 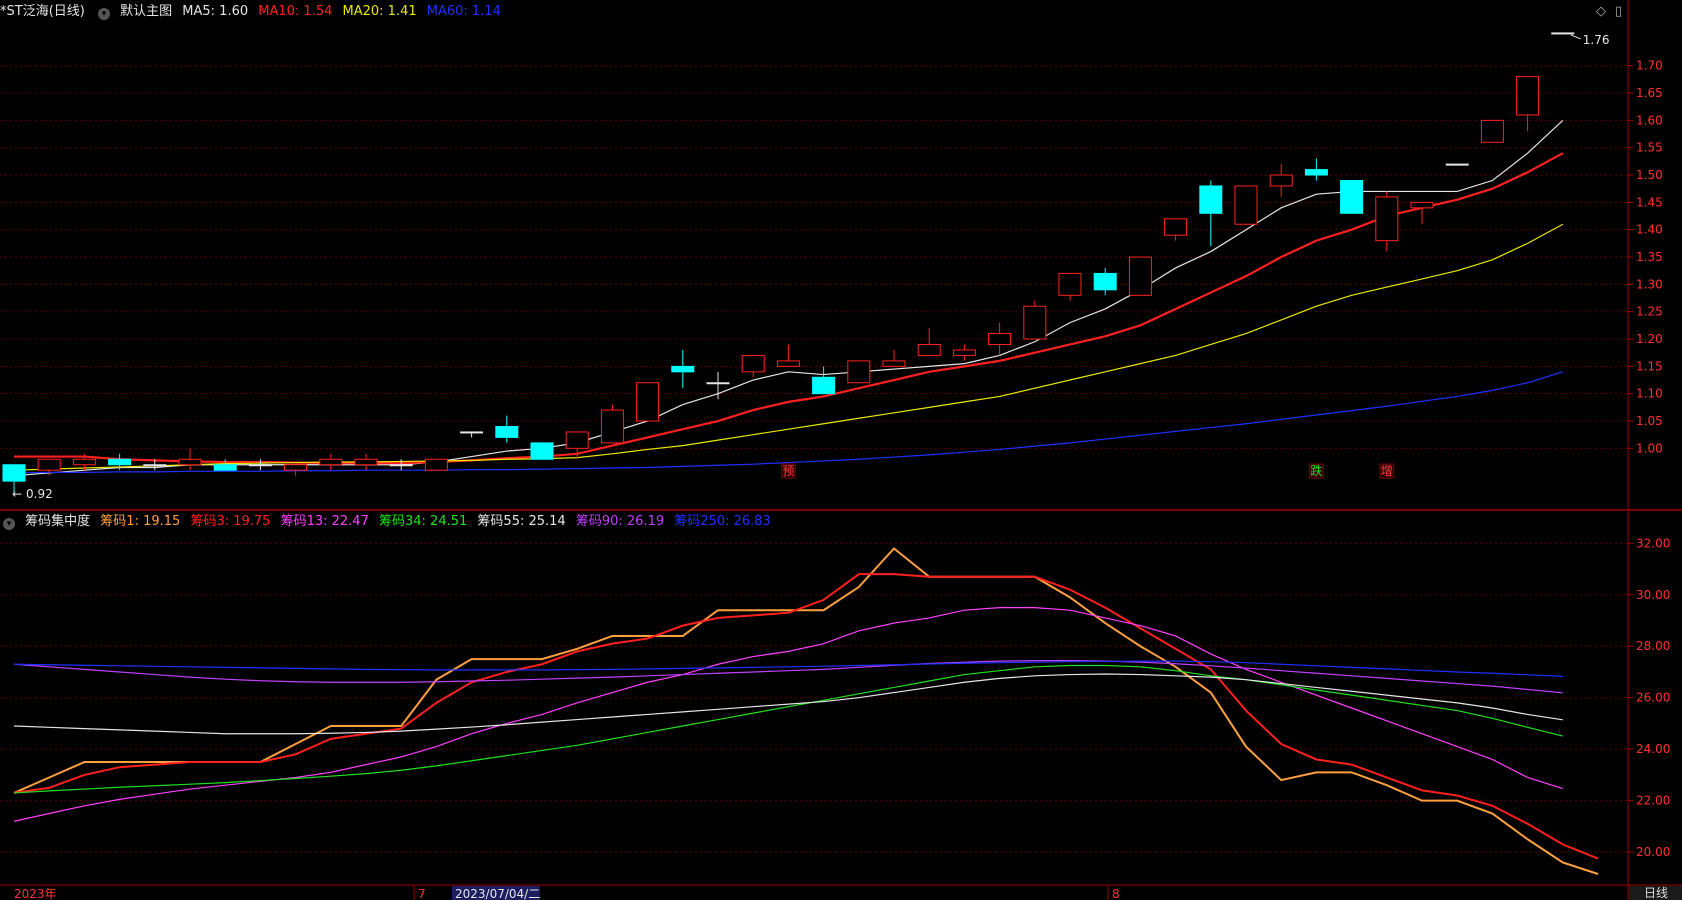 I want to click on price-tick-label: 1.70, so click(x=1649, y=66).